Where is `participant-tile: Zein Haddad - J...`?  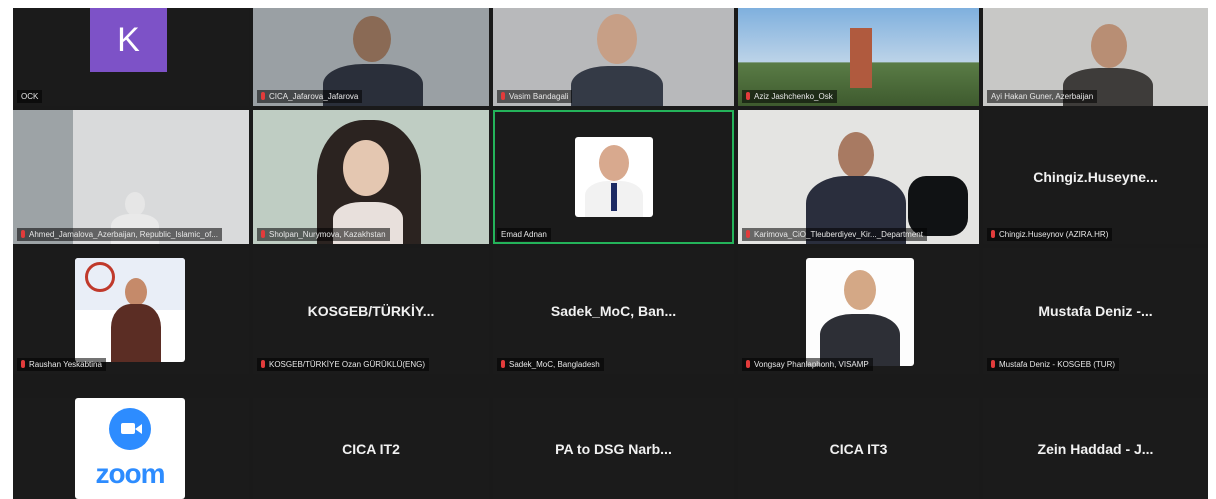 participant-tile: Zein Haddad - J... is located at coordinates (1095, 448).